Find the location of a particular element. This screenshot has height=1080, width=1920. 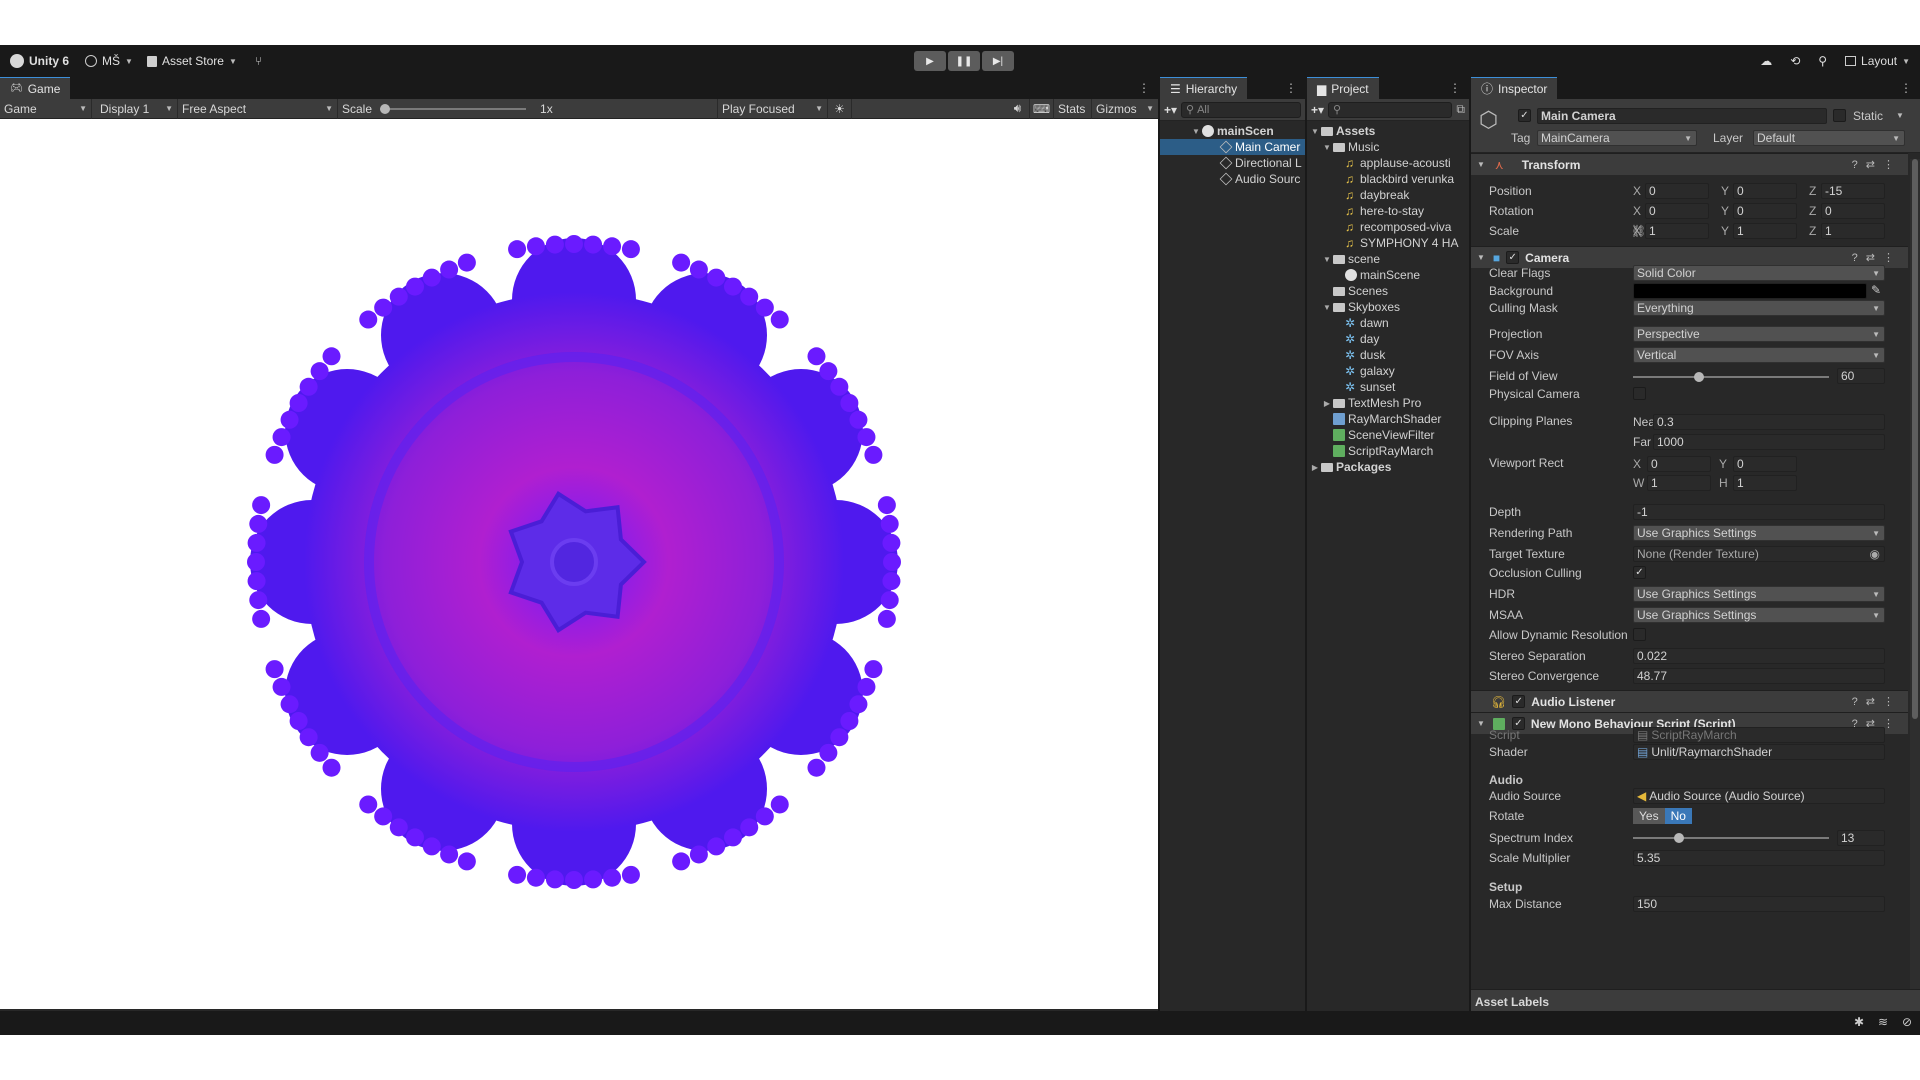

occlusion-culling-checkbox: ✓ is located at coordinates (1639, 572).